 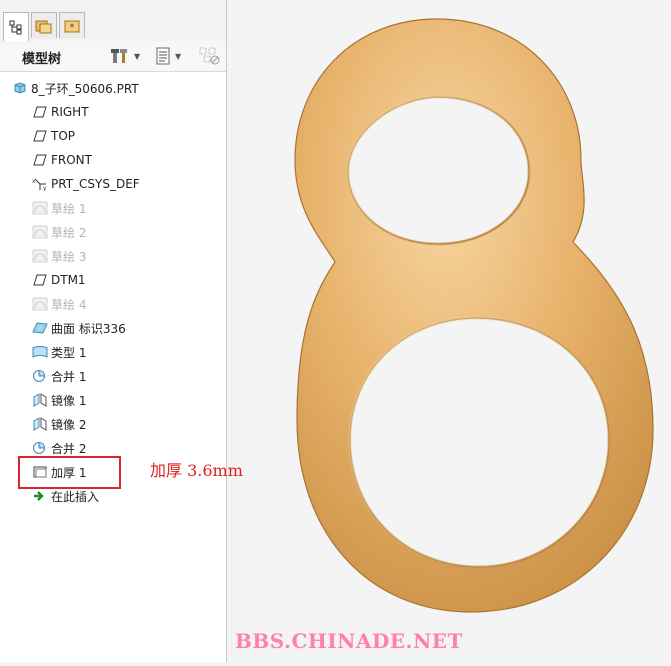 I want to click on tree-item: 类型 1, so click(x=59, y=352).